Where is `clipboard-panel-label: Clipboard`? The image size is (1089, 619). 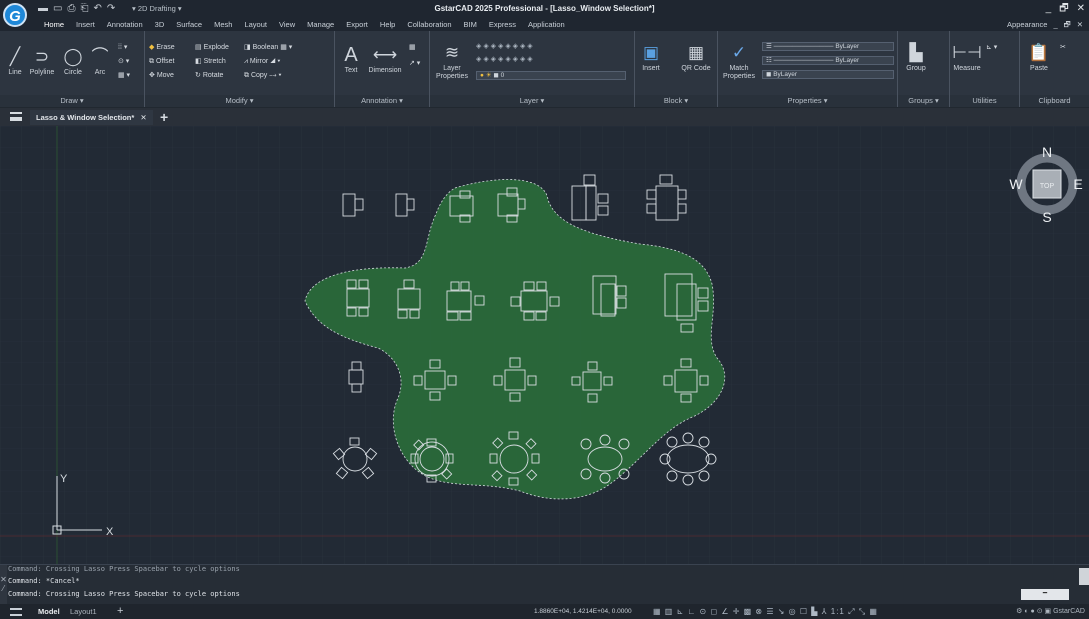 clipboard-panel-label: Clipboard is located at coordinates (1054, 101).